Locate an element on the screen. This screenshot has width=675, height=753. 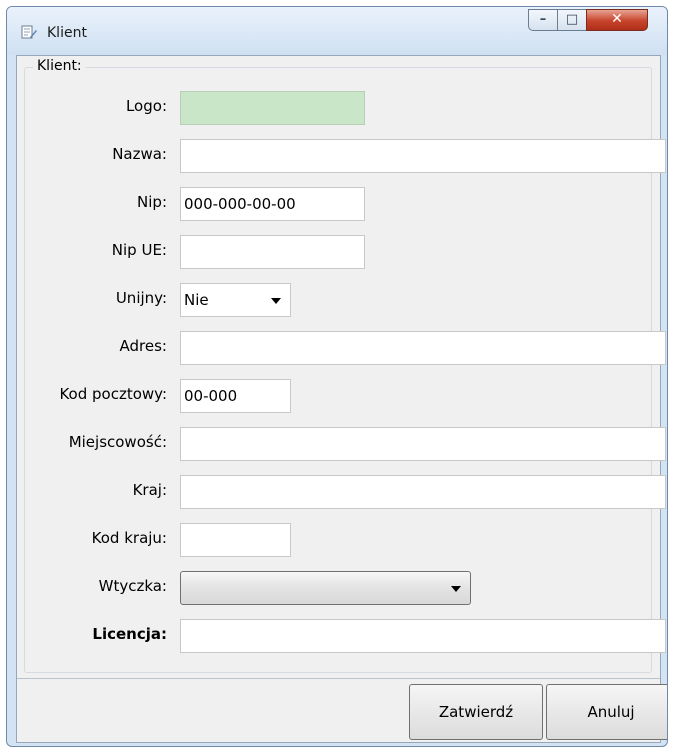
logo-label: Logo: is located at coordinates (146, 106).